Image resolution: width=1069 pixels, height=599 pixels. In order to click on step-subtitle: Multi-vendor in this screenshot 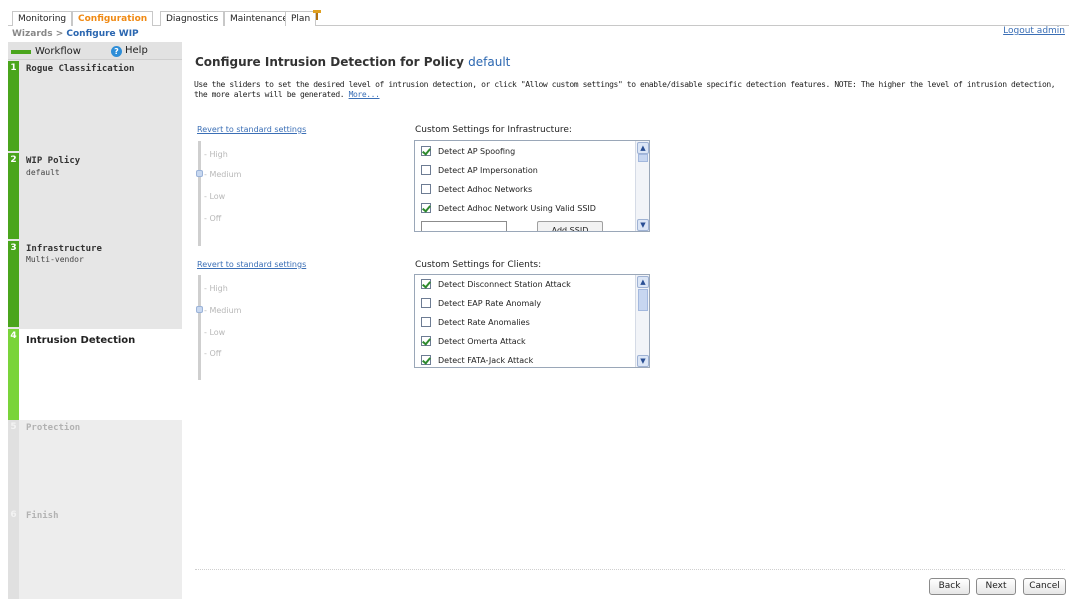, I will do `click(55, 259)`.